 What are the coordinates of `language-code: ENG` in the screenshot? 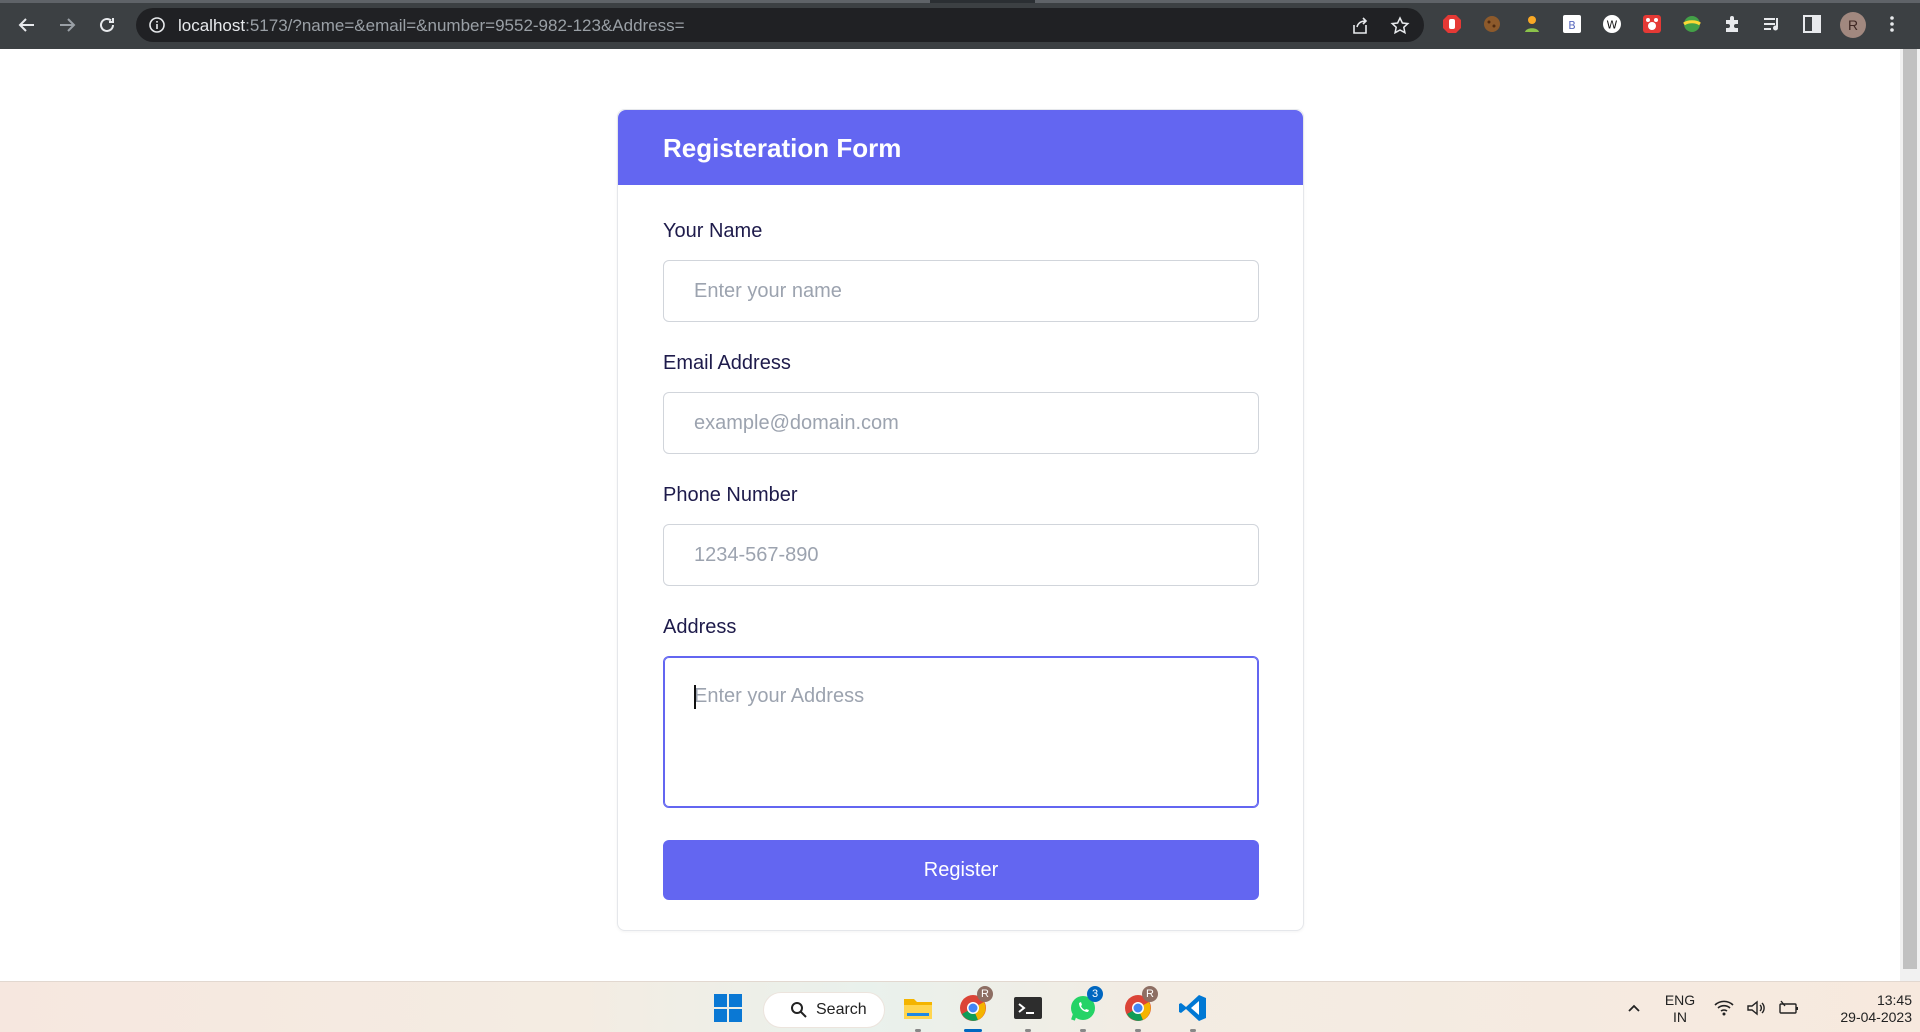 It's located at (1680, 1000).